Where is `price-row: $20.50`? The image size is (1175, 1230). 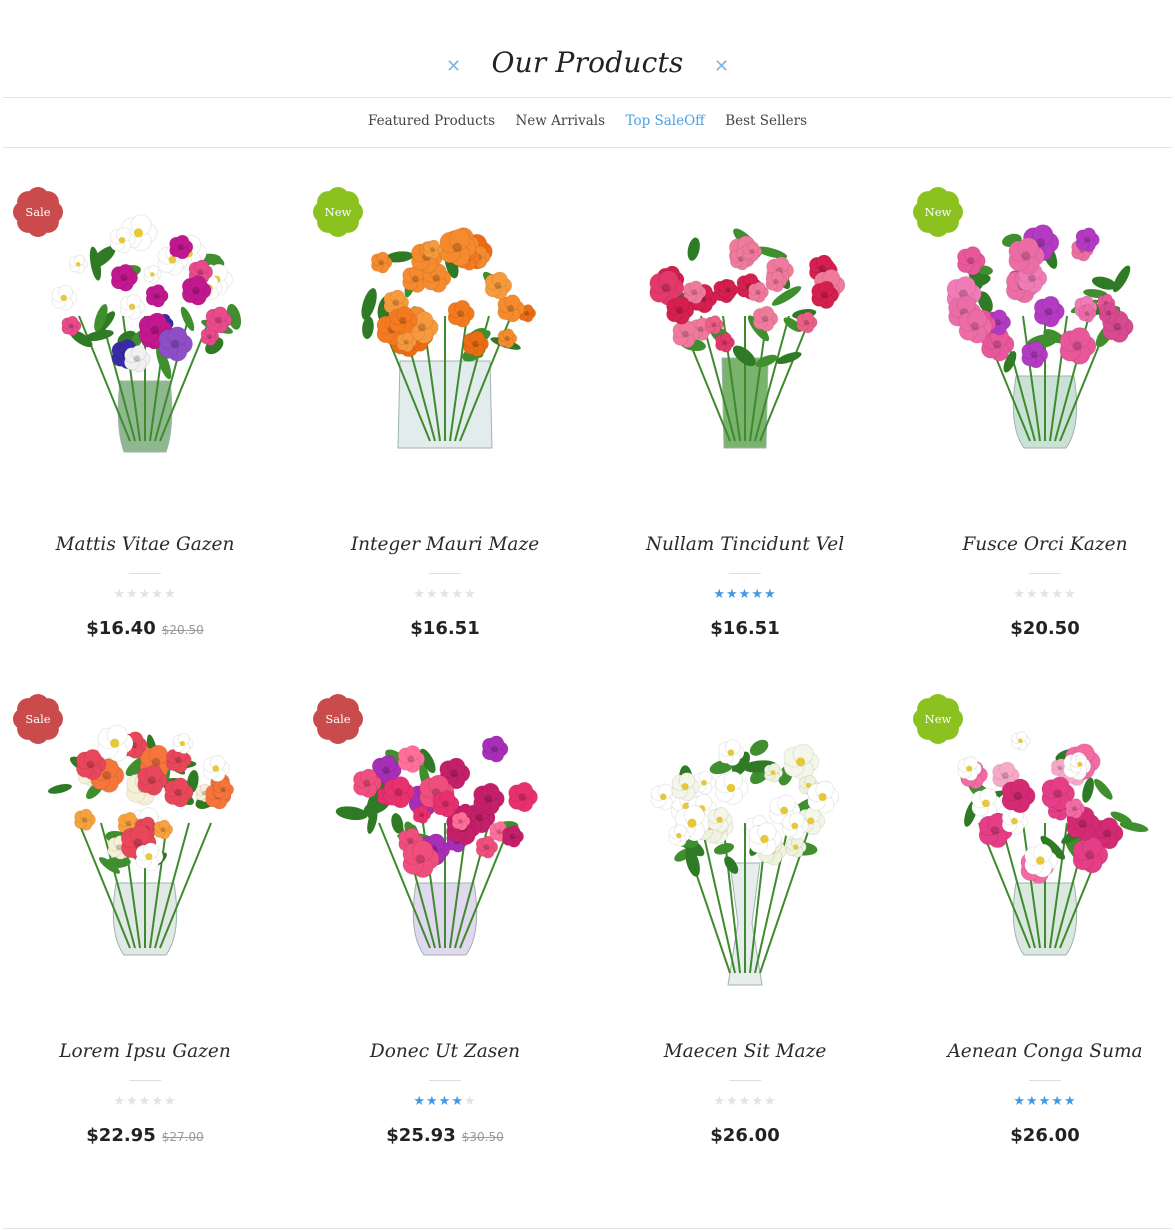
price-row: $20.50 is located at coordinates (1037, 628).